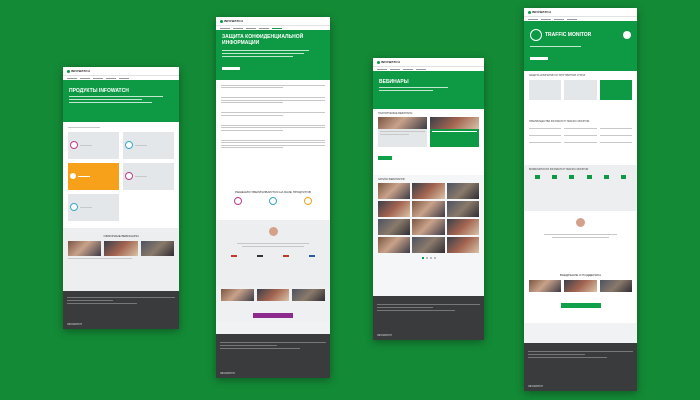 The width and height of the screenshot is (700, 400). What do you see at coordinates (121, 101) in the screenshot?
I see `hero-banner: ПРОДУКТЫ INFOWATCH` at bounding box center [121, 101].